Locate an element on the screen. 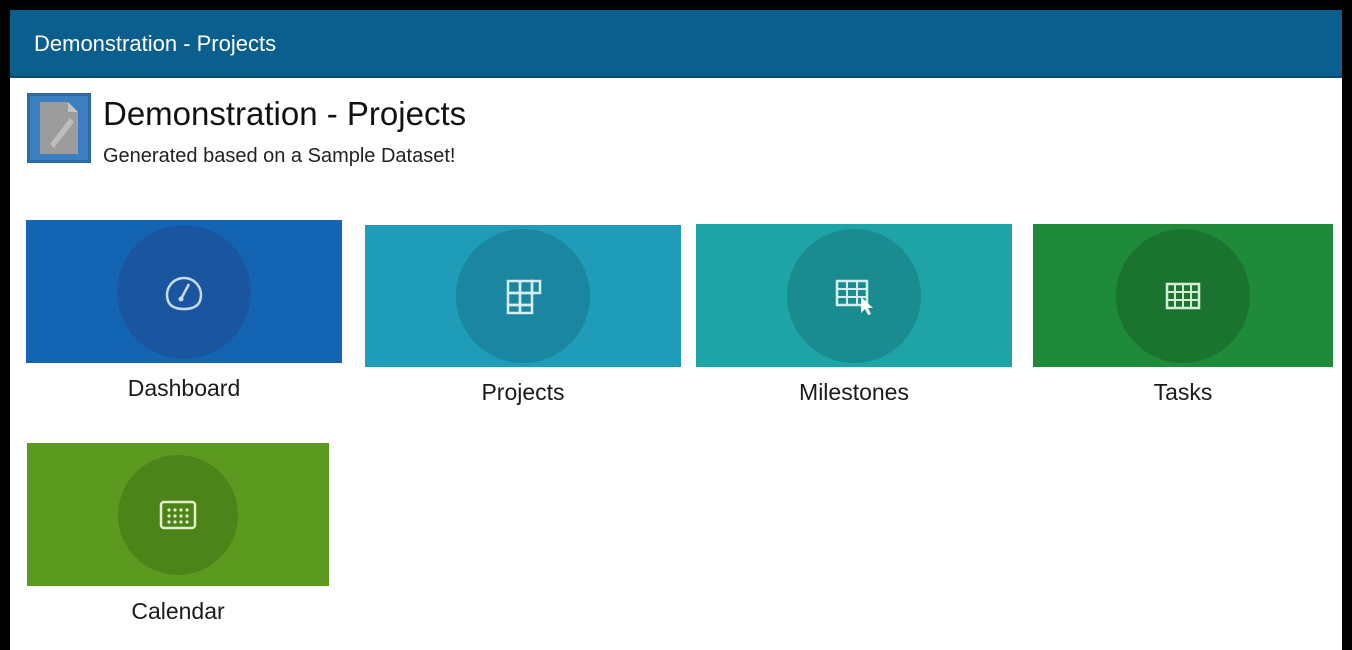  tile-milestones-box is located at coordinates (854, 295).